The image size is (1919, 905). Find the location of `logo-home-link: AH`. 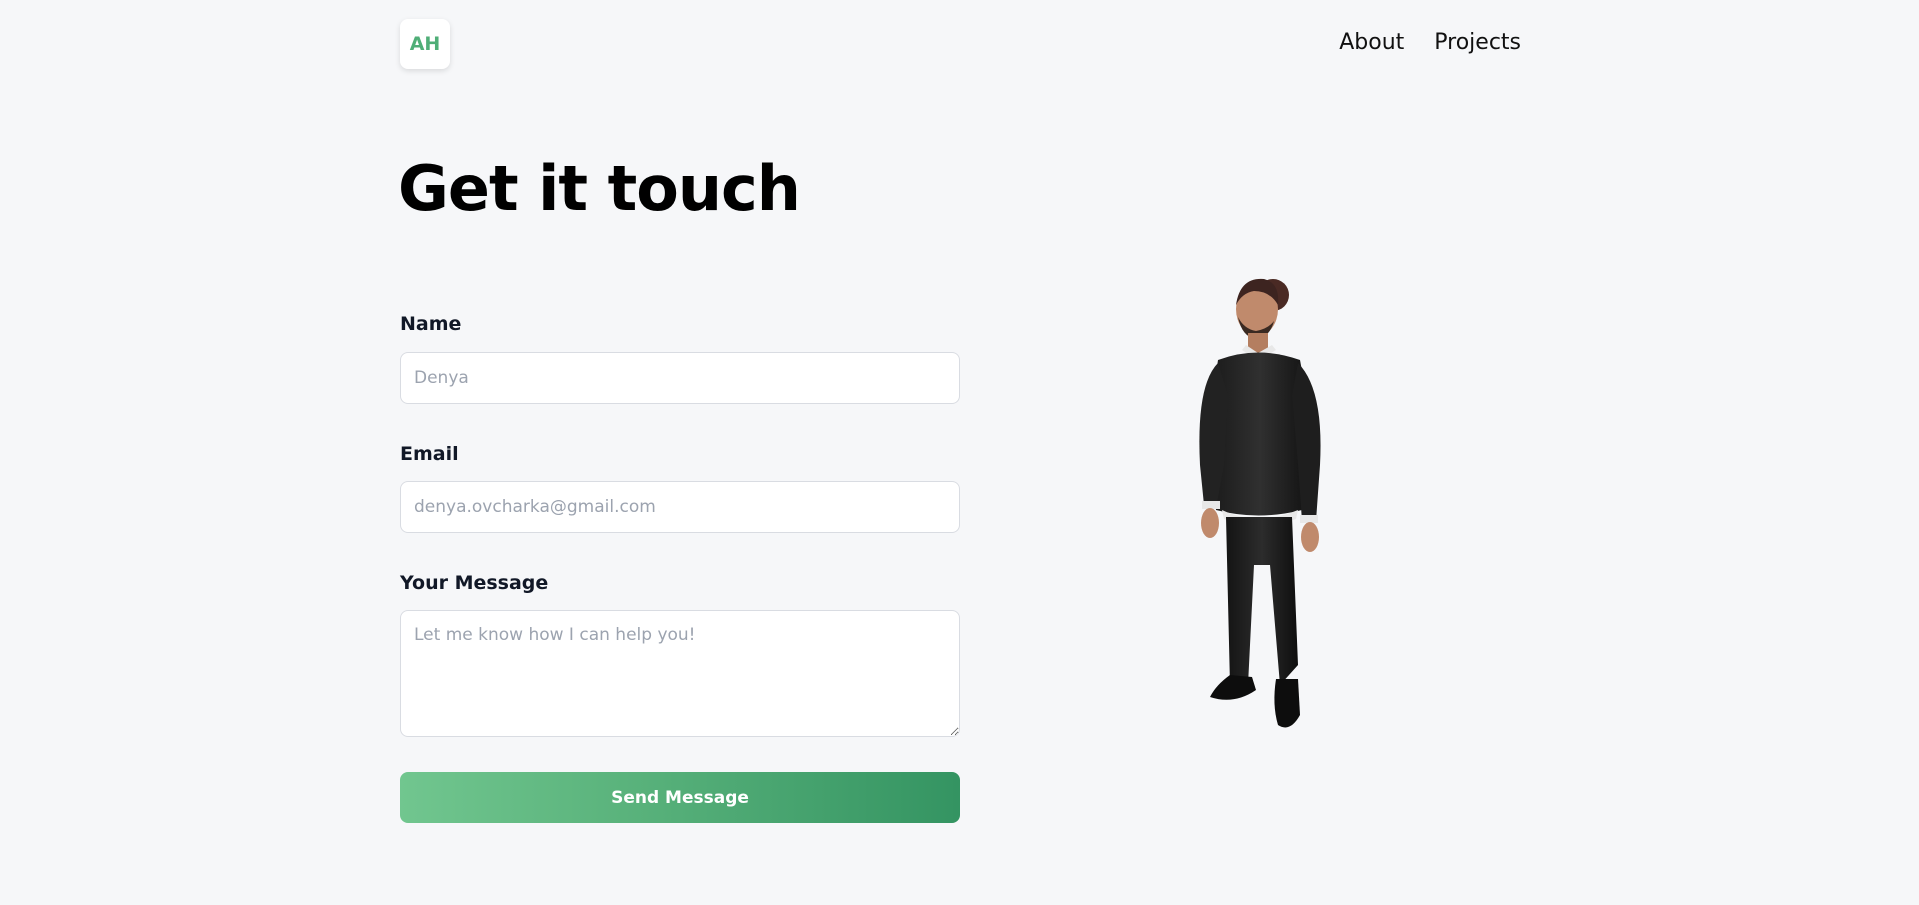

logo-home-link: AH is located at coordinates (425, 44).